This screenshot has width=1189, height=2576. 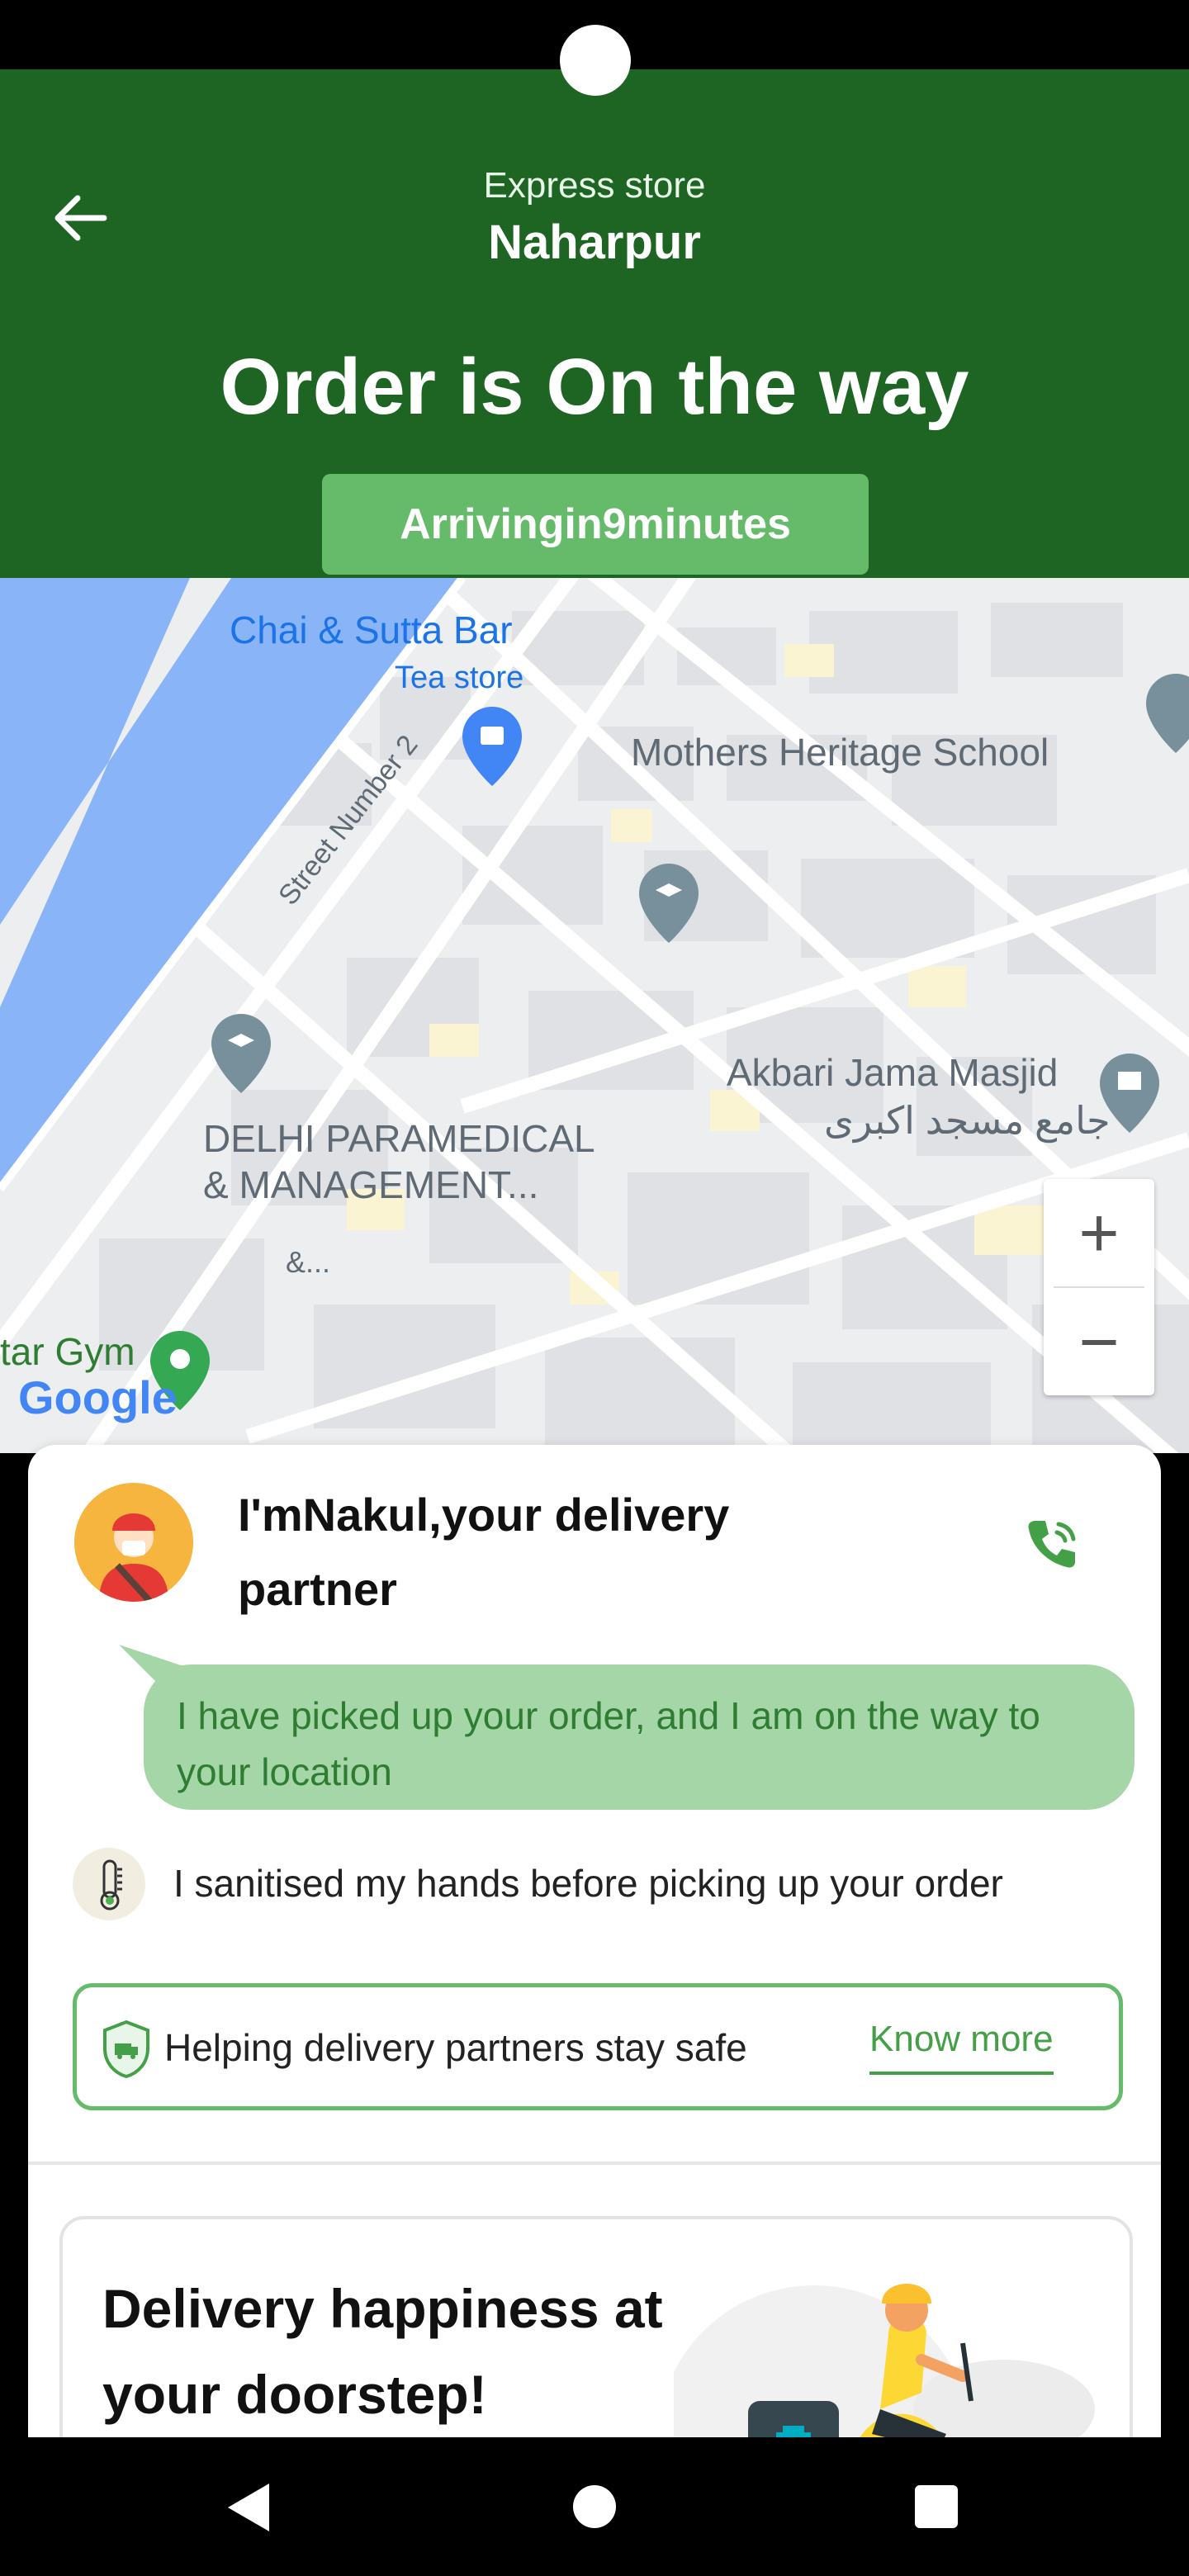 I want to click on map-zoom-controls: + −, so click(x=1099, y=1287).